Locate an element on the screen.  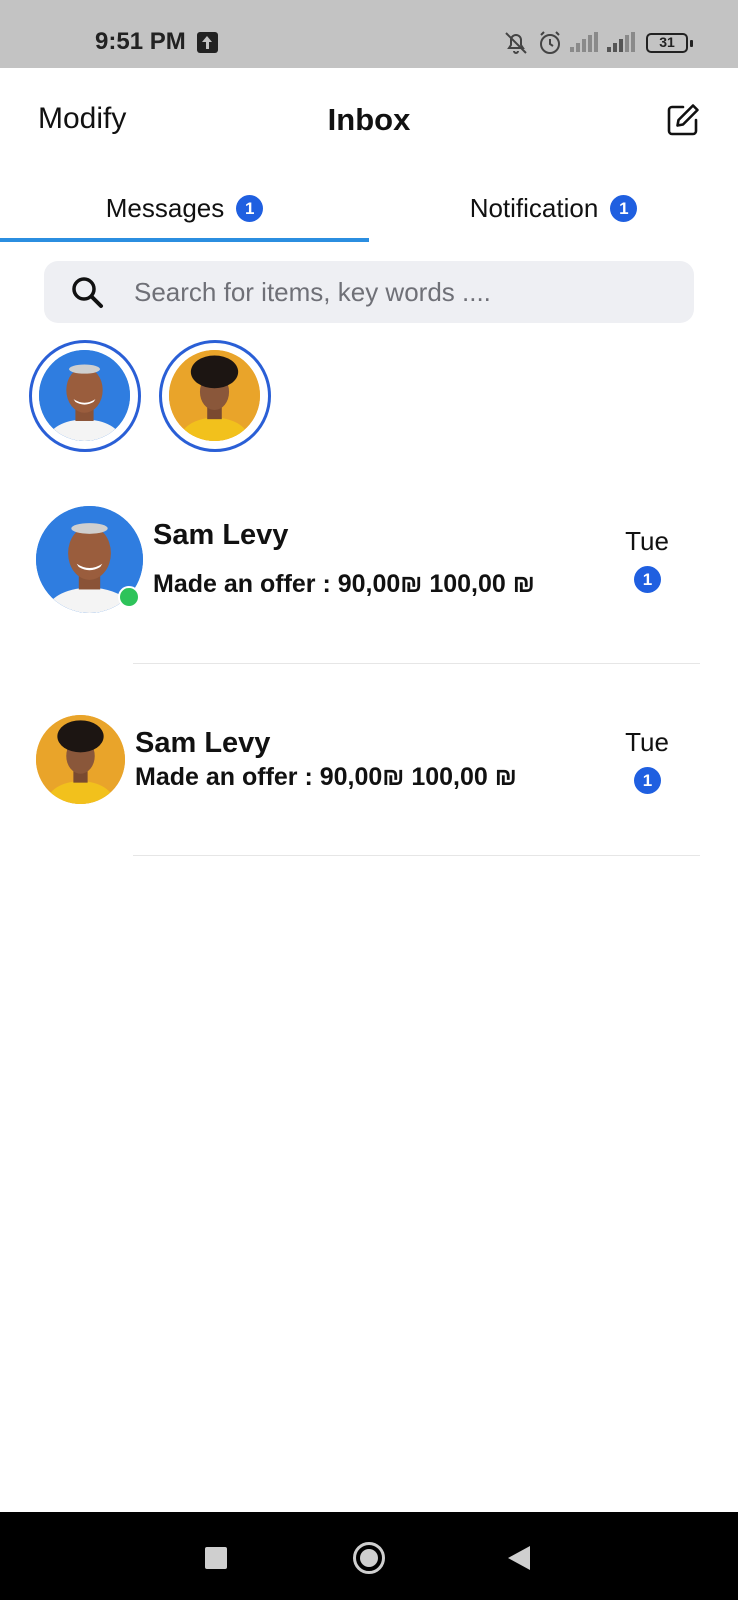
status-time: 9:51 PM is located at coordinates (140, 41).